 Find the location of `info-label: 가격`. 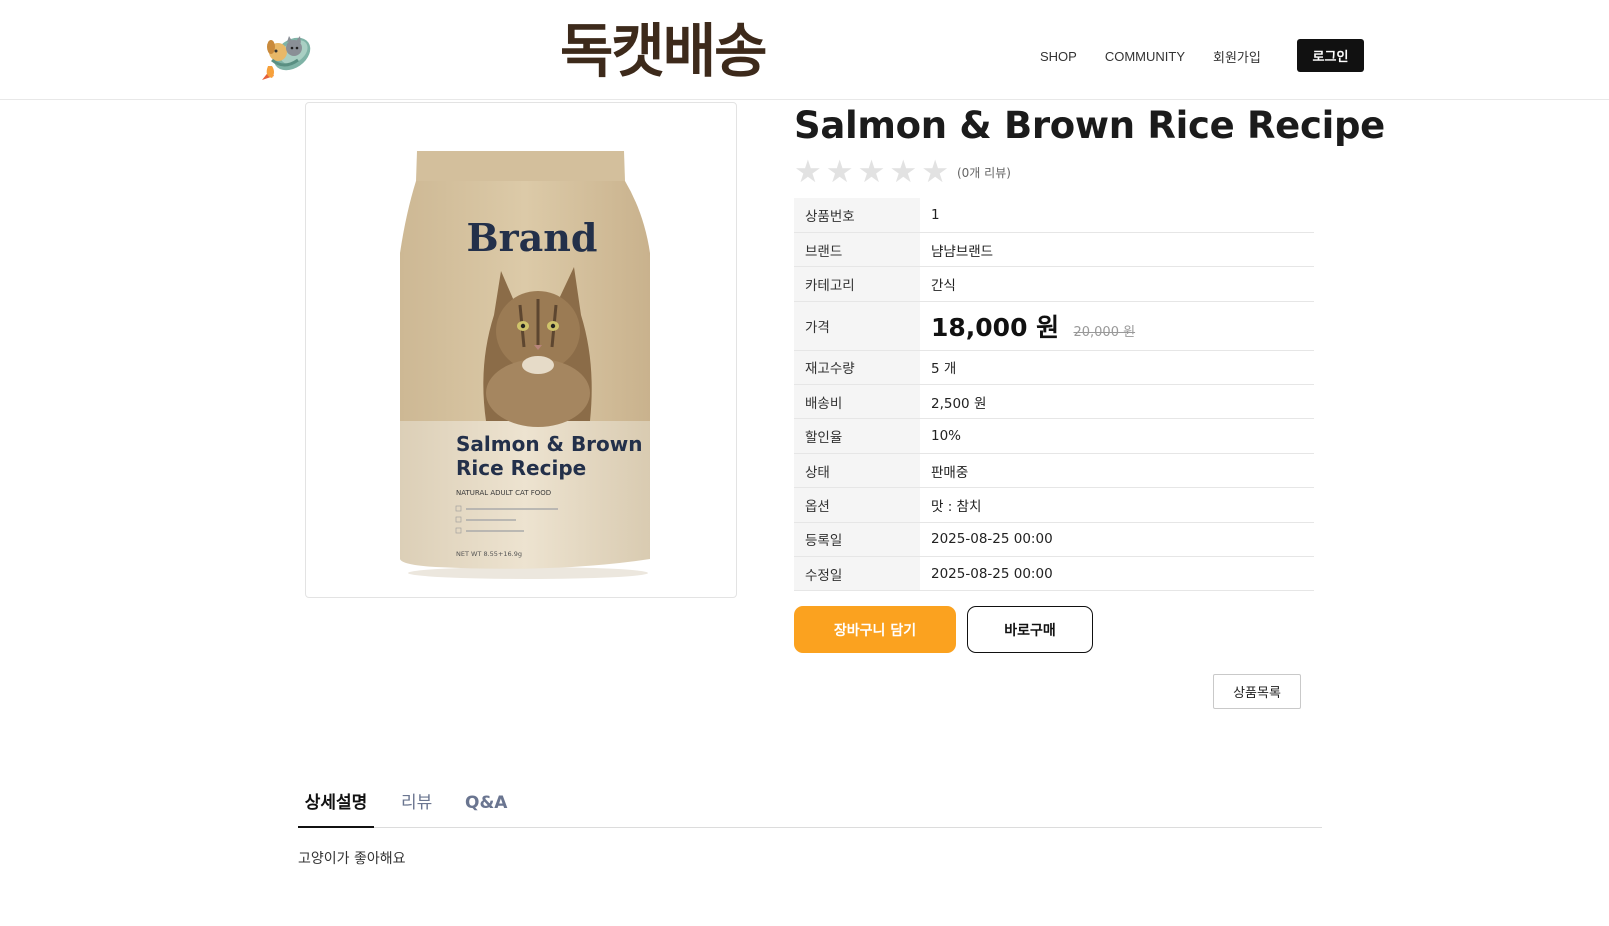

info-label: 가격 is located at coordinates (857, 326).